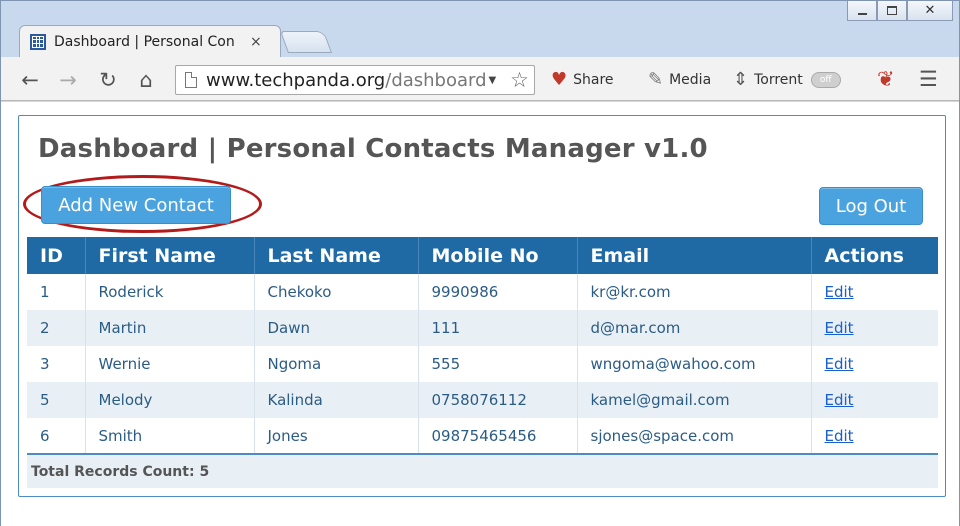  What do you see at coordinates (56, 292) in the screenshot?
I see `cell-id: 1` at bounding box center [56, 292].